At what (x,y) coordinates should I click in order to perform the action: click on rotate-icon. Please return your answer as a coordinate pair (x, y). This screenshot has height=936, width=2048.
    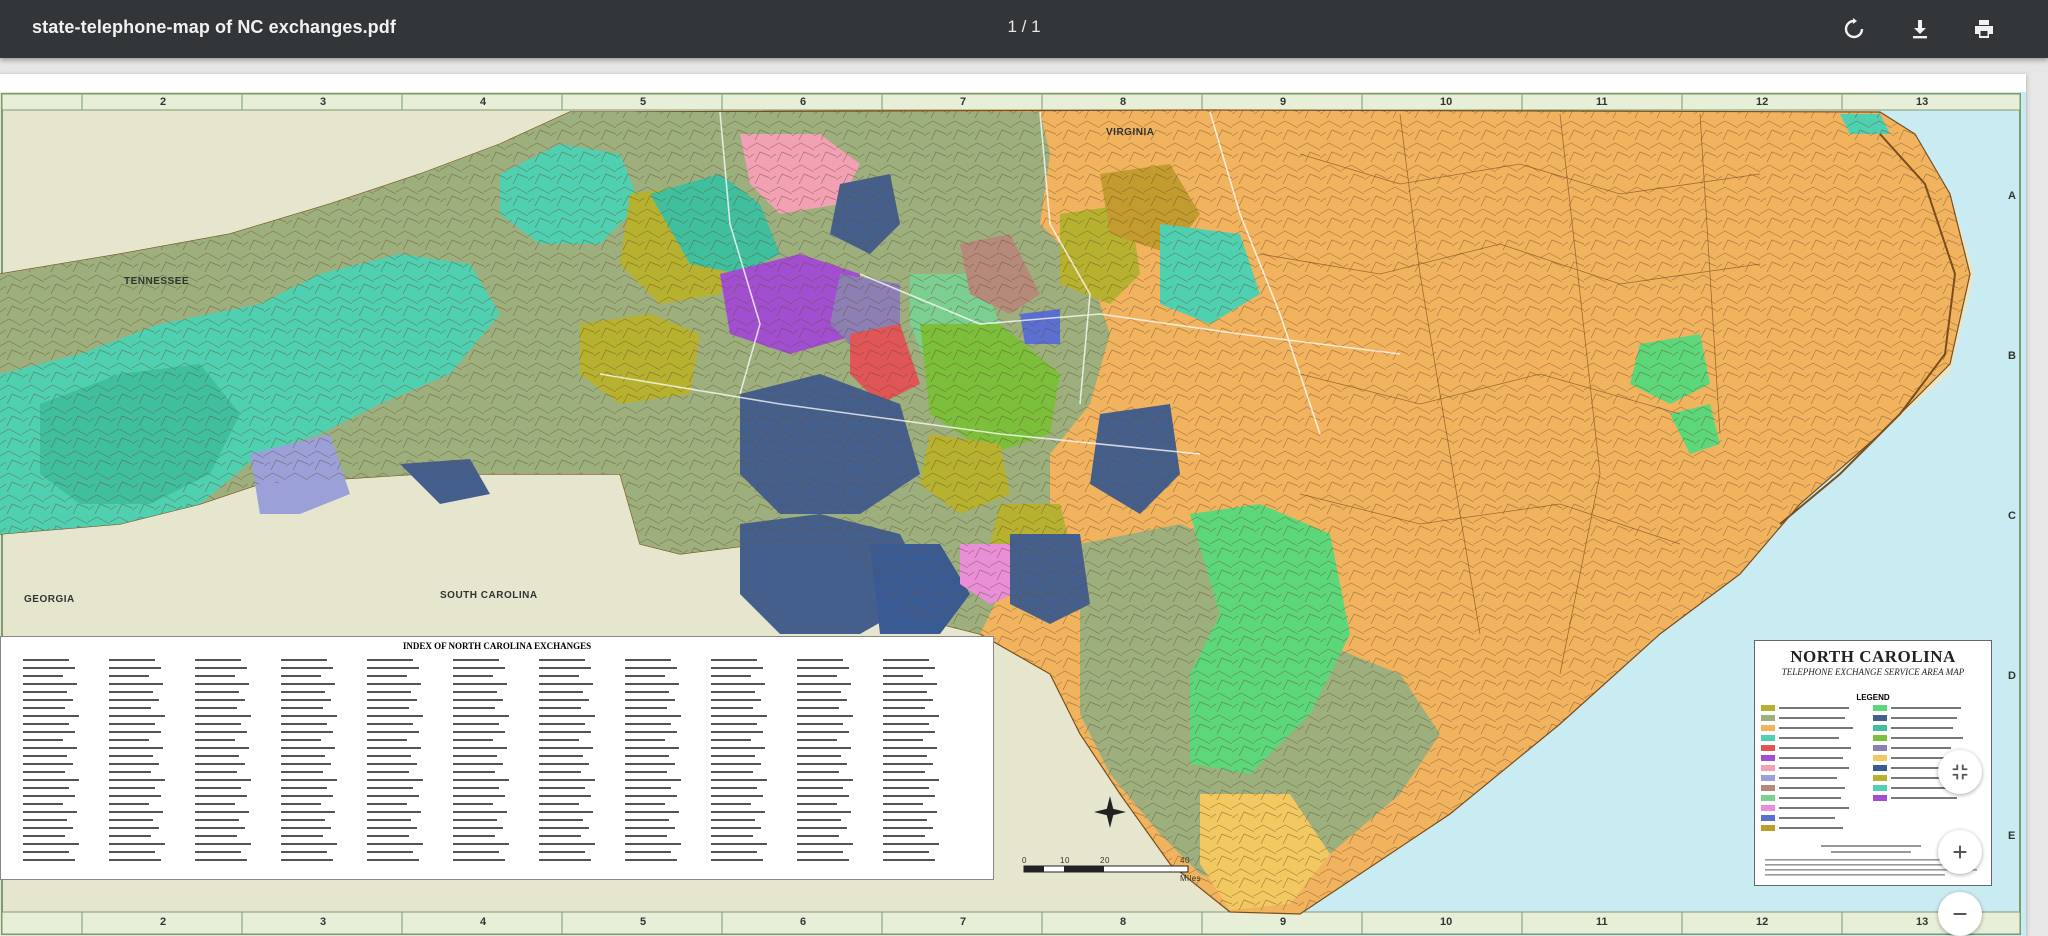
    Looking at the image, I should click on (1854, 28).